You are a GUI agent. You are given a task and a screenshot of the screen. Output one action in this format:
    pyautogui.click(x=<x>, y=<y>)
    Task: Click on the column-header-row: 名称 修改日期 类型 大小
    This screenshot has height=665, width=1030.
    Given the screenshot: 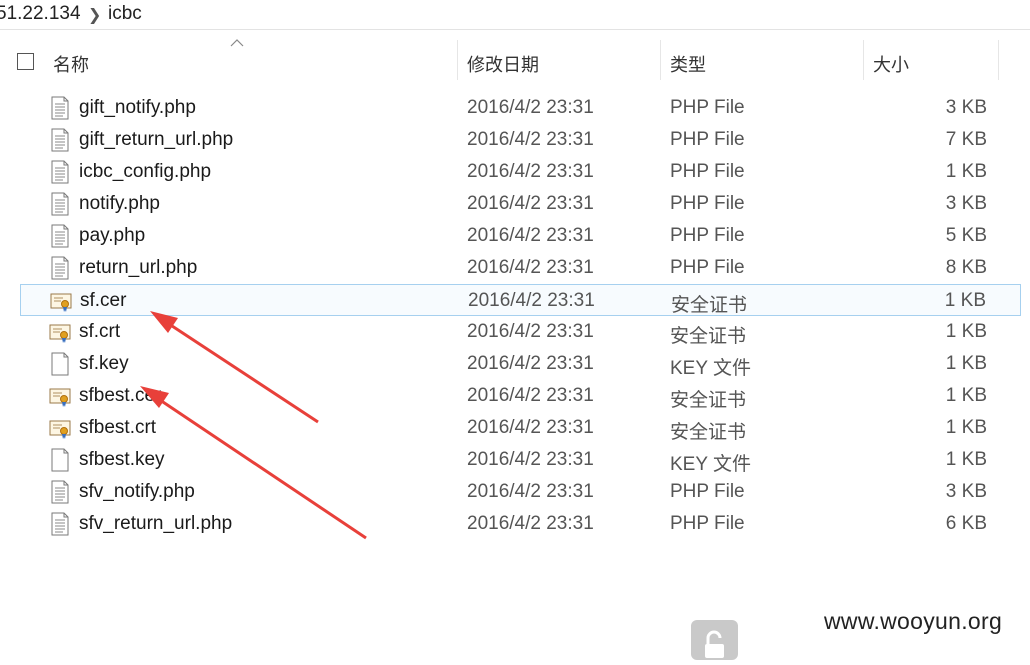 What is the action you would take?
    pyautogui.click(x=515, y=59)
    